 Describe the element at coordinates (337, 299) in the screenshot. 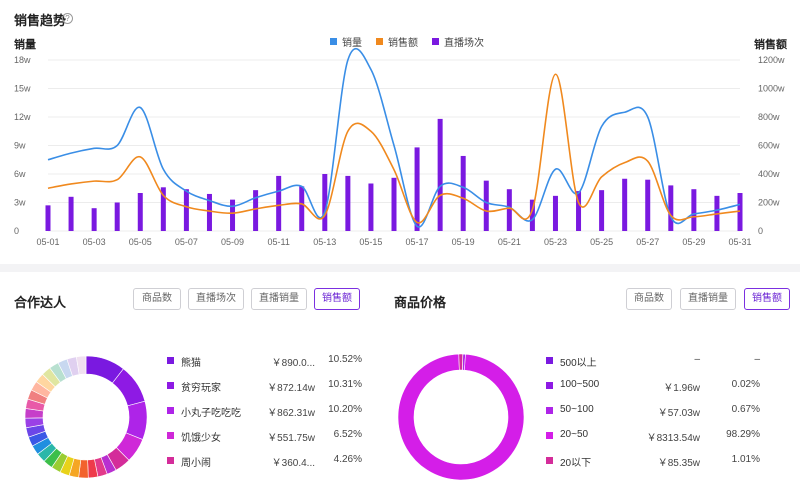

I see `partners-tab-sales-amount: 销售额` at that location.